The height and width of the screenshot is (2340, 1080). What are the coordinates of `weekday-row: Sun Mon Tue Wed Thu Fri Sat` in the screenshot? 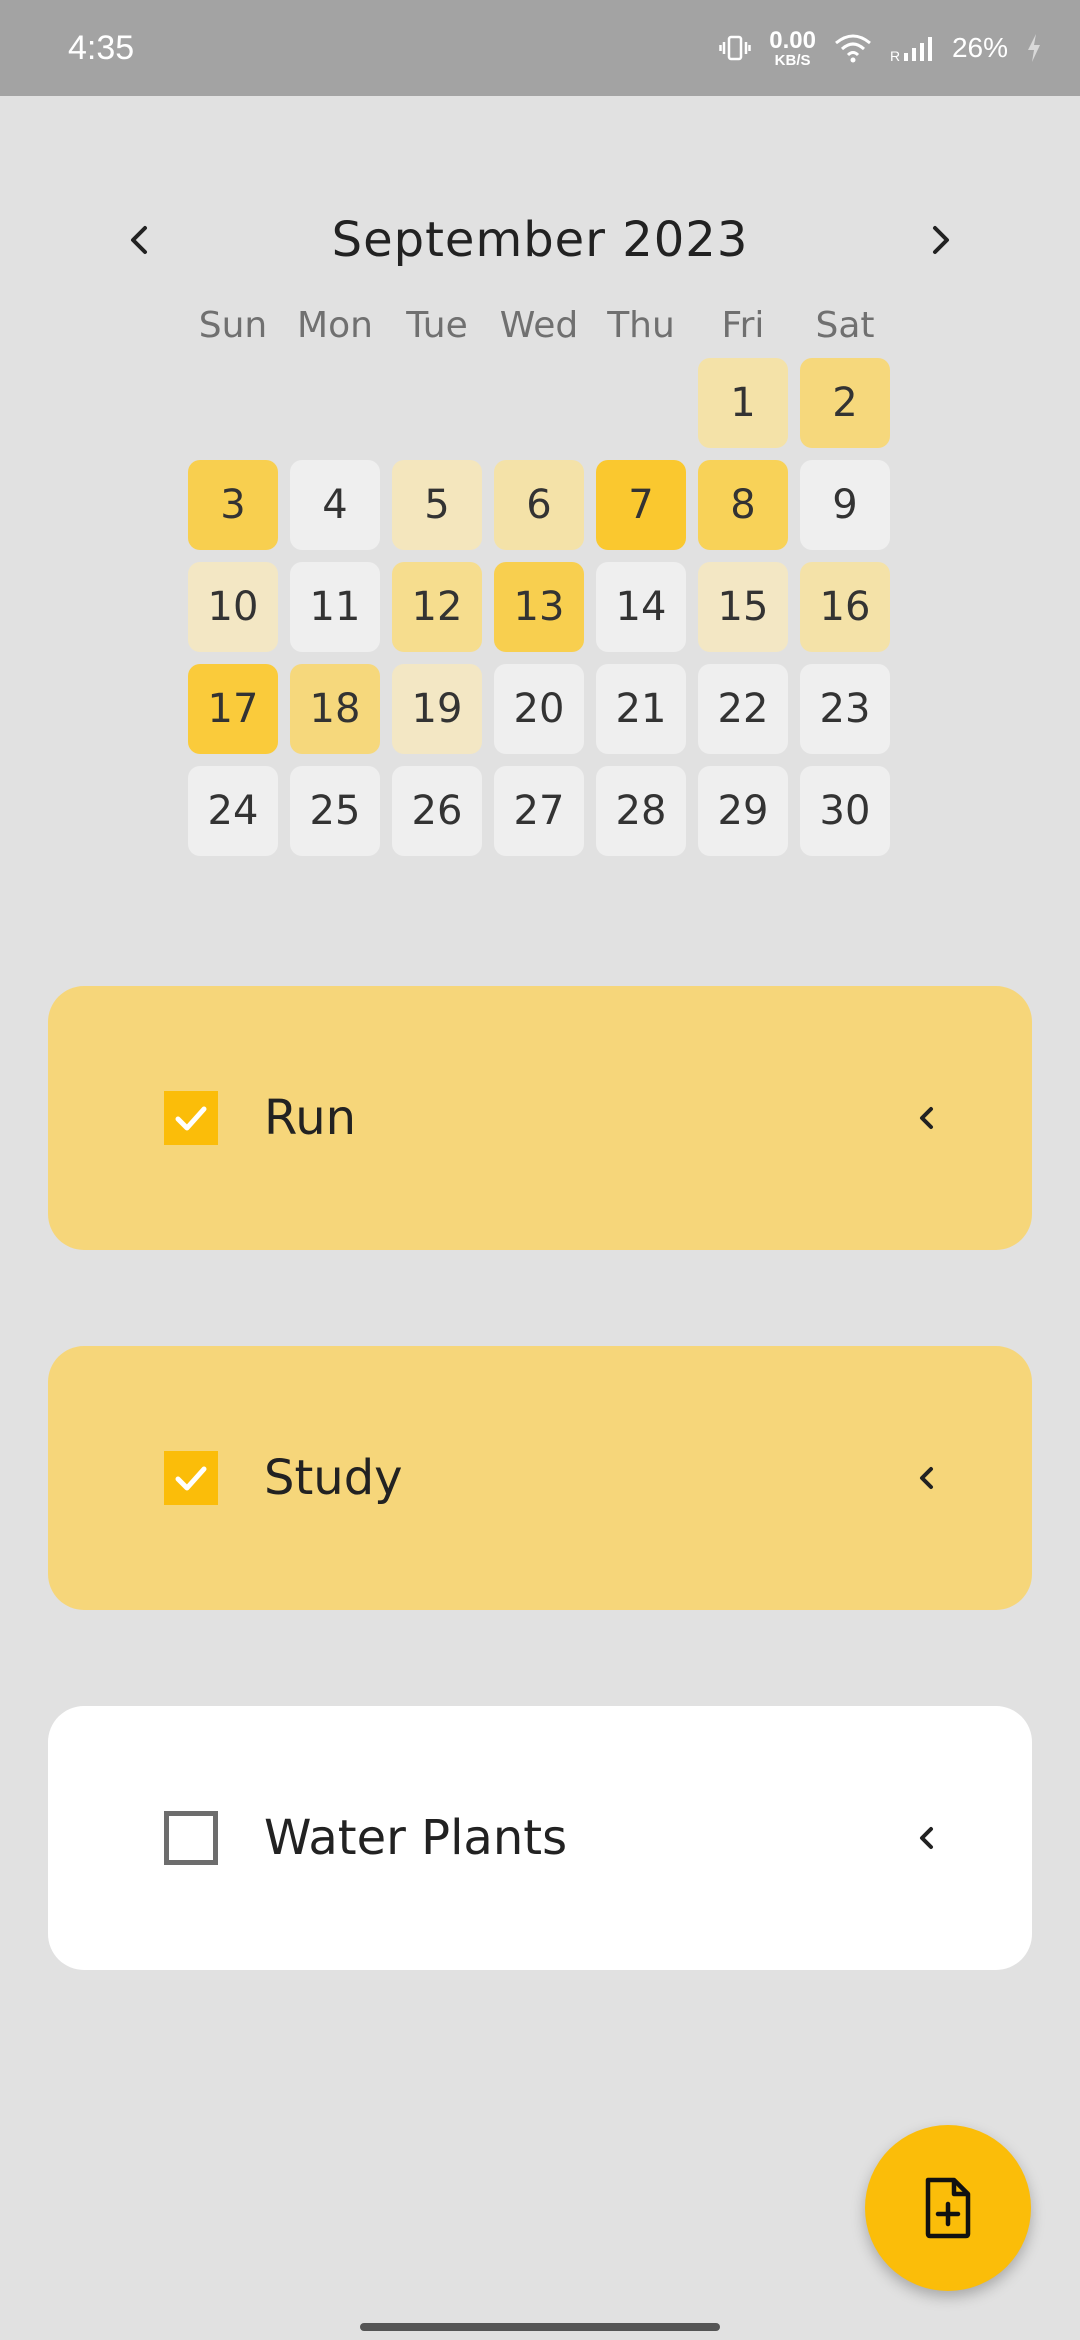 It's located at (539, 325).